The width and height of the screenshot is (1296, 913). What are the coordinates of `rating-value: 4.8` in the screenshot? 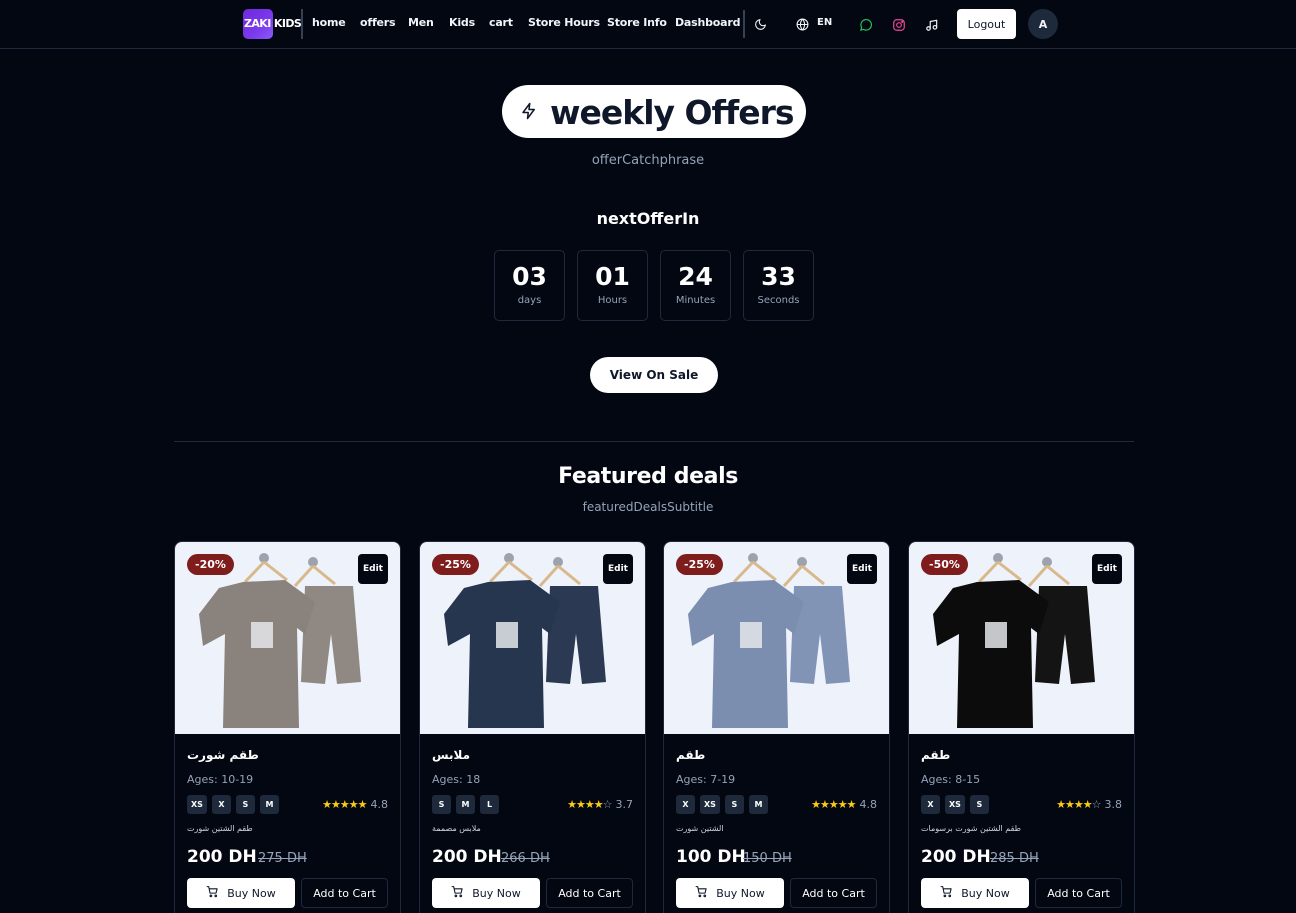 It's located at (379, 804).